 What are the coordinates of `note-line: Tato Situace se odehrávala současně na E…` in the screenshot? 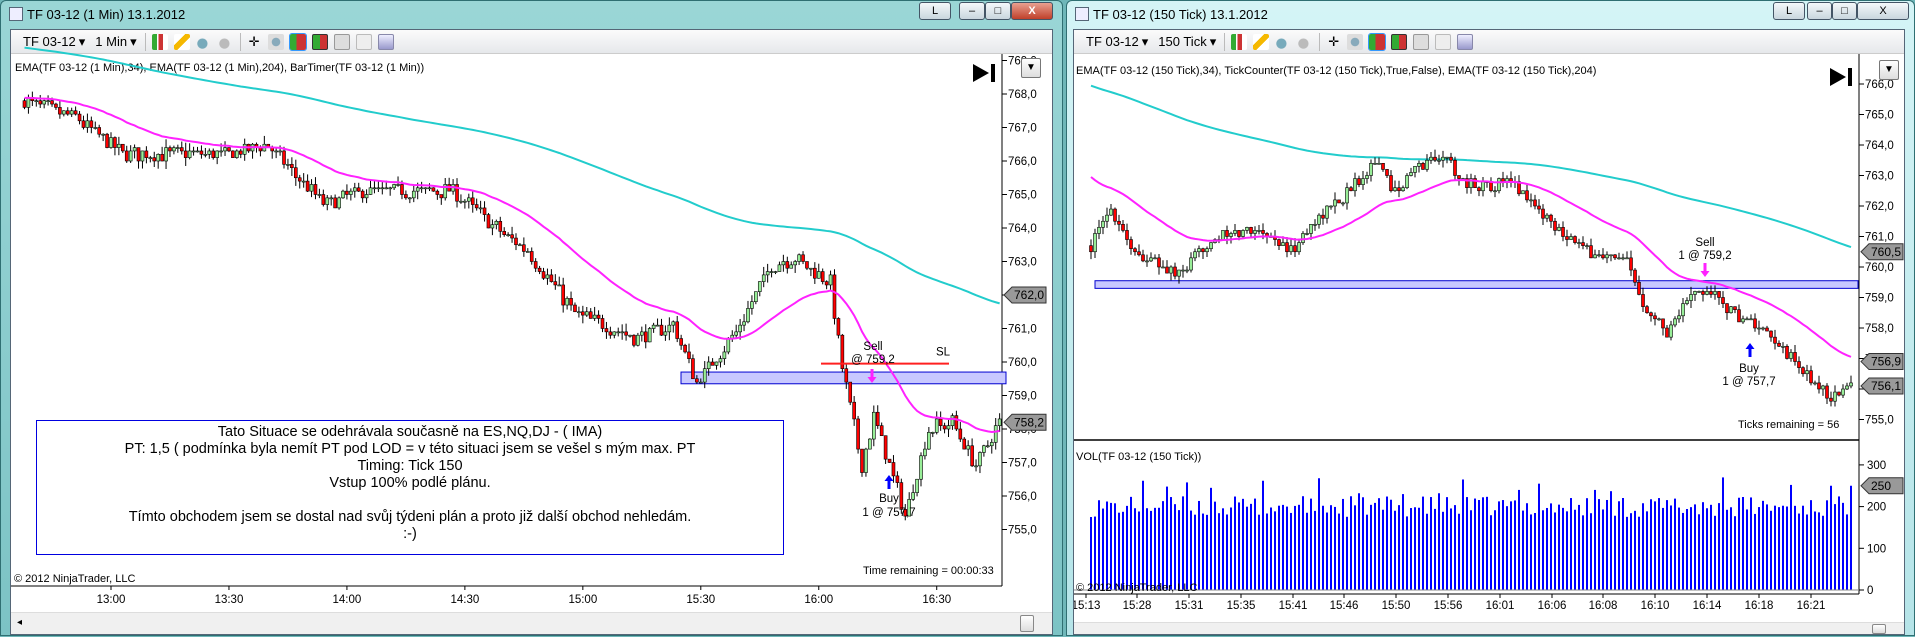 It's located at (410, 432).